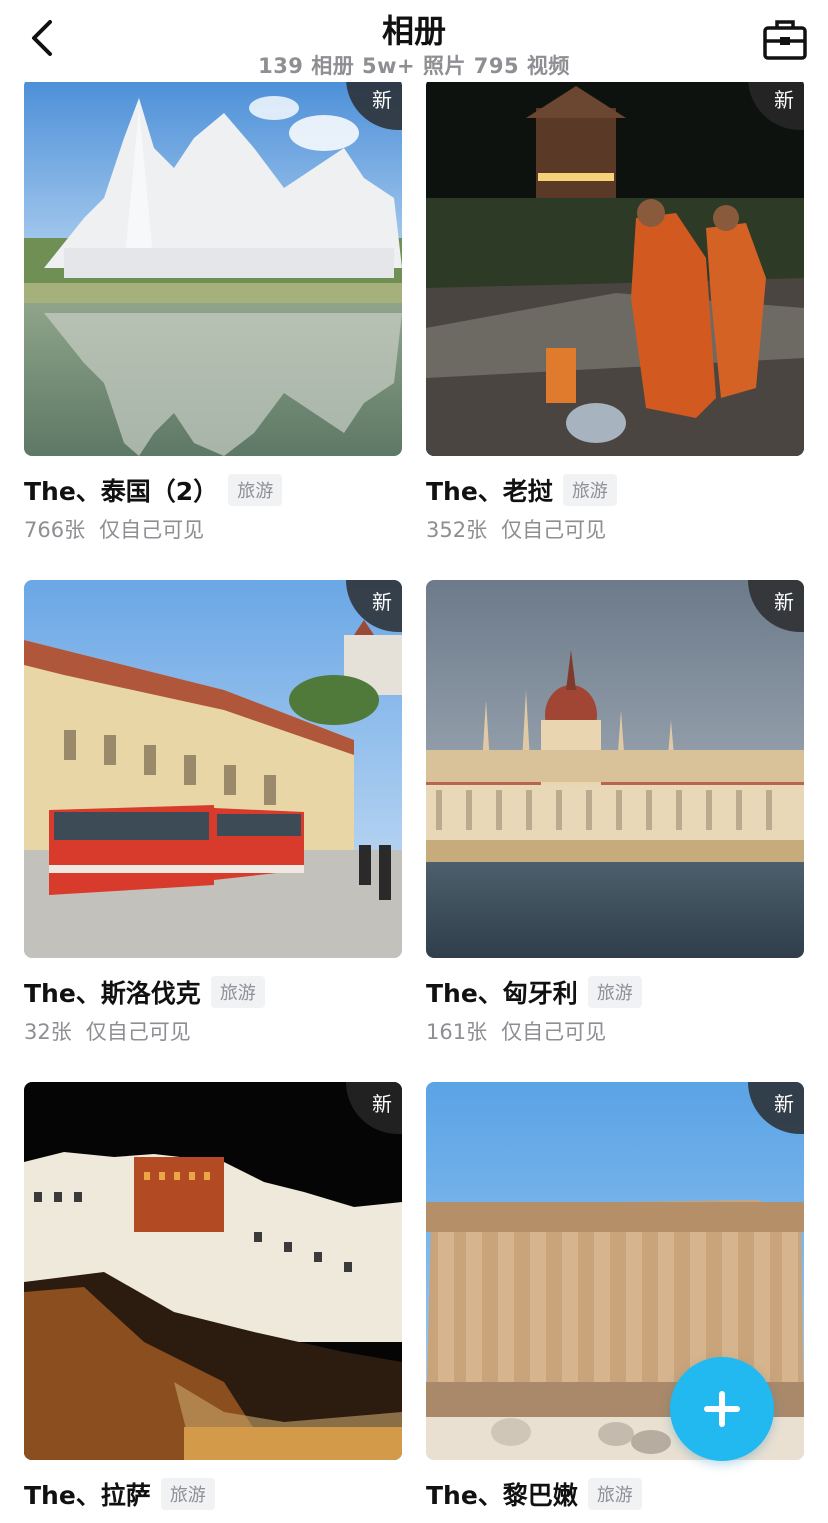 This screenshot has height=1523, width=828. I want to click on laos-monks-photo, so click(615, 267).